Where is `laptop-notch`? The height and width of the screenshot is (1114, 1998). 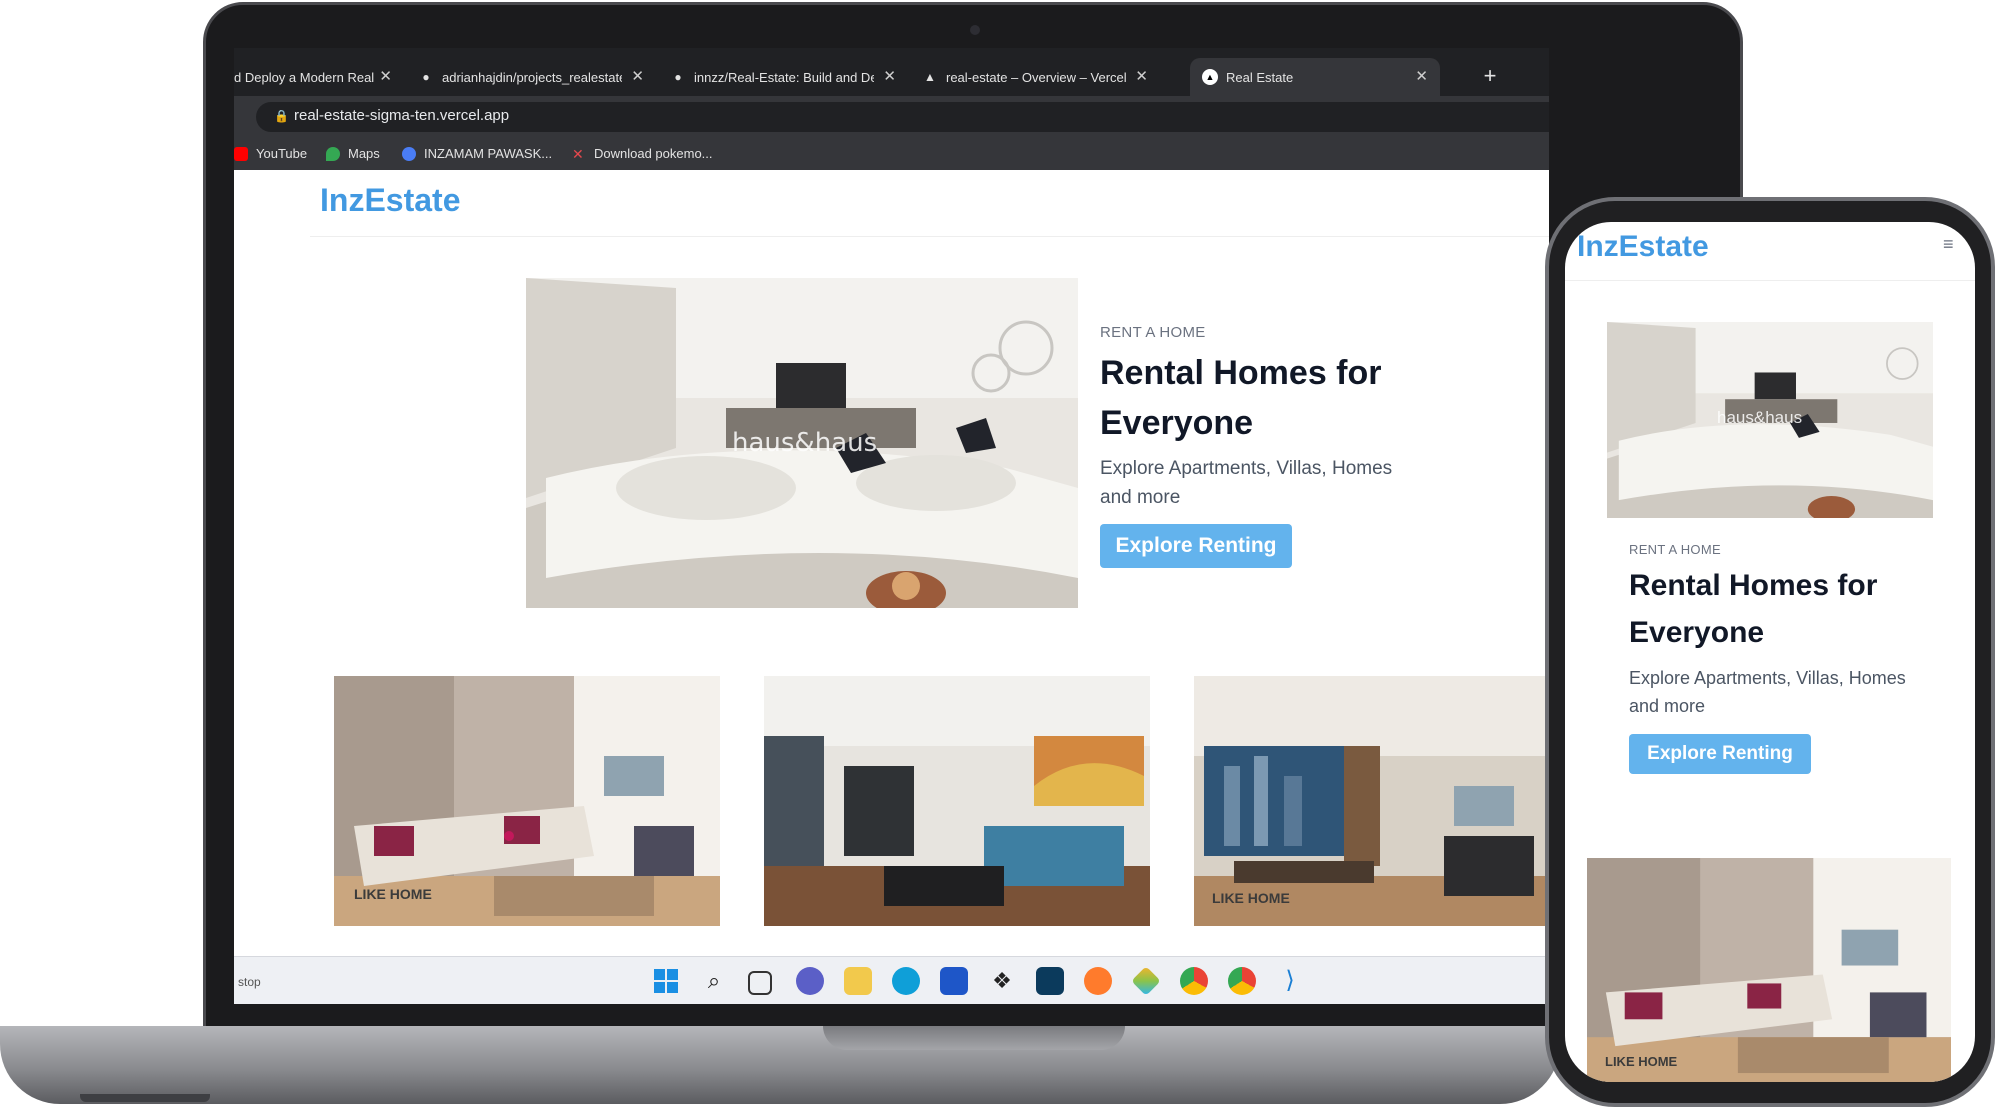
laptop-notch is located at coordinates (974, 1038).